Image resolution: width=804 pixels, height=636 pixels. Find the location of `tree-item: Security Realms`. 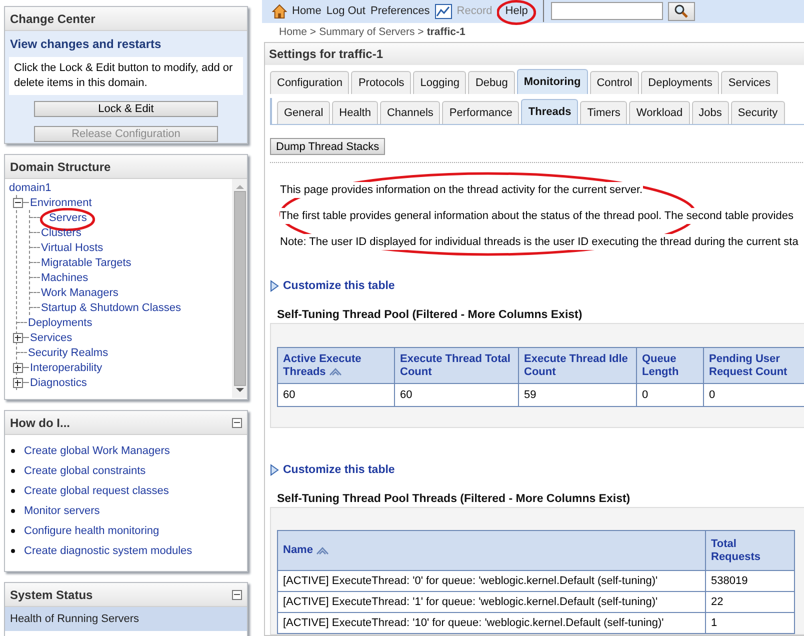

tree-item: Security Realms is located at coordinates (67, 352).